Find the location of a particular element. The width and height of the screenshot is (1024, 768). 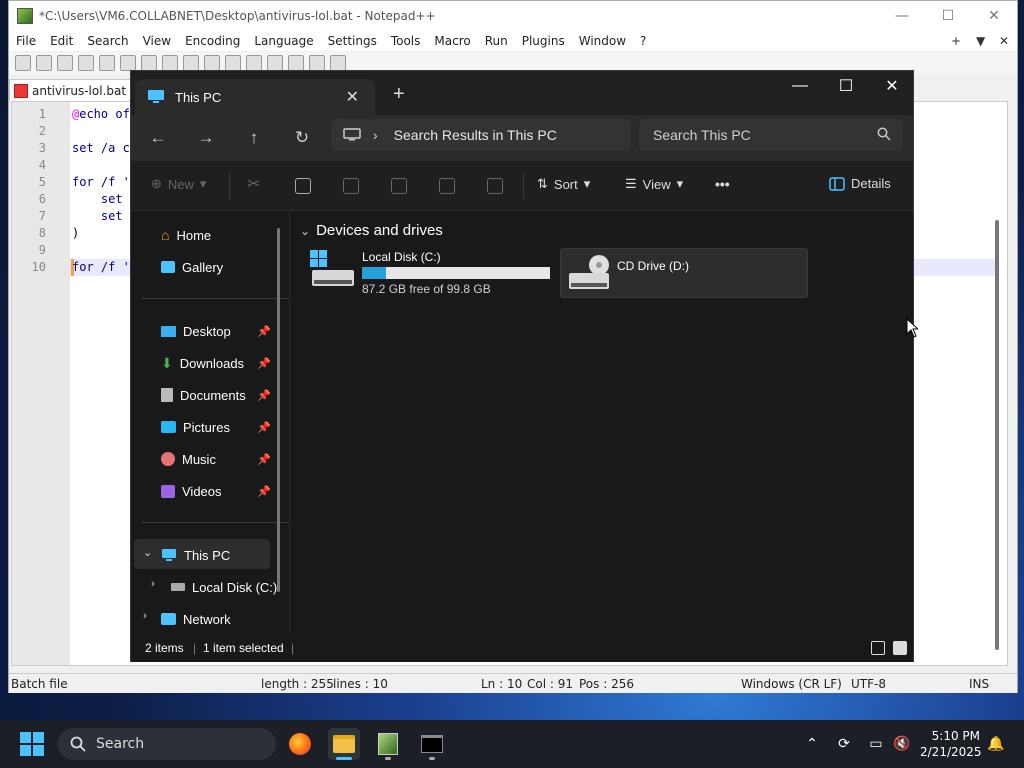

volume-muted-icon: 🔇 is located at coordinates (902, 744).